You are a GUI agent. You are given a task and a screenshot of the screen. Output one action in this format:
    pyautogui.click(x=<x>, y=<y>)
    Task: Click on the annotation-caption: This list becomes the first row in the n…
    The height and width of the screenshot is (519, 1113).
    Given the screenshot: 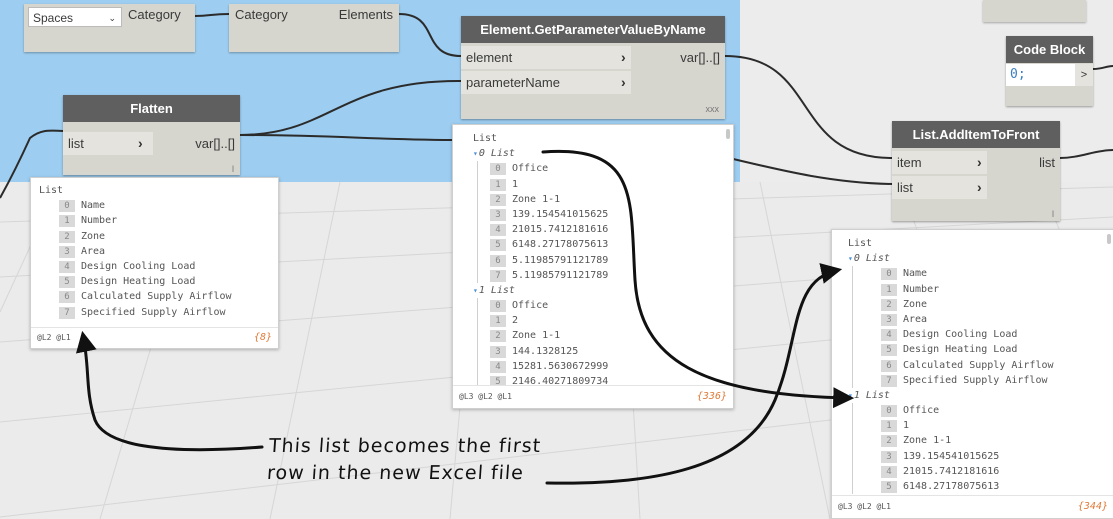 What is the action you would take?
    pyautogui.click(x=404, y=460)
    